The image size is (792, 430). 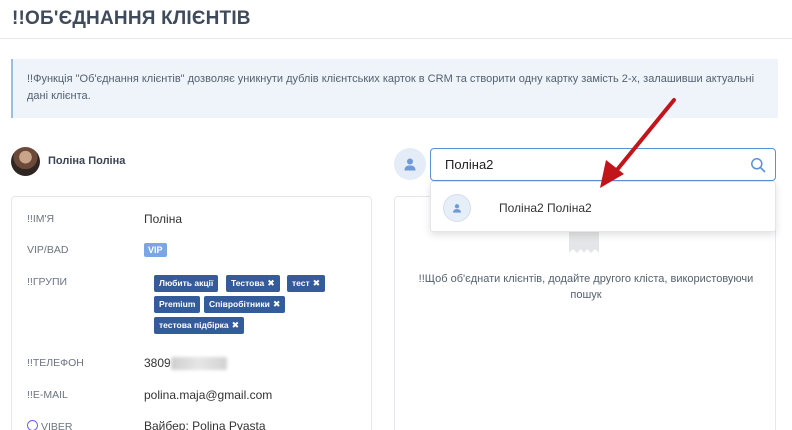 I want to click on field-label-name: !!ІМ'Я, so click(x=41, y=219).